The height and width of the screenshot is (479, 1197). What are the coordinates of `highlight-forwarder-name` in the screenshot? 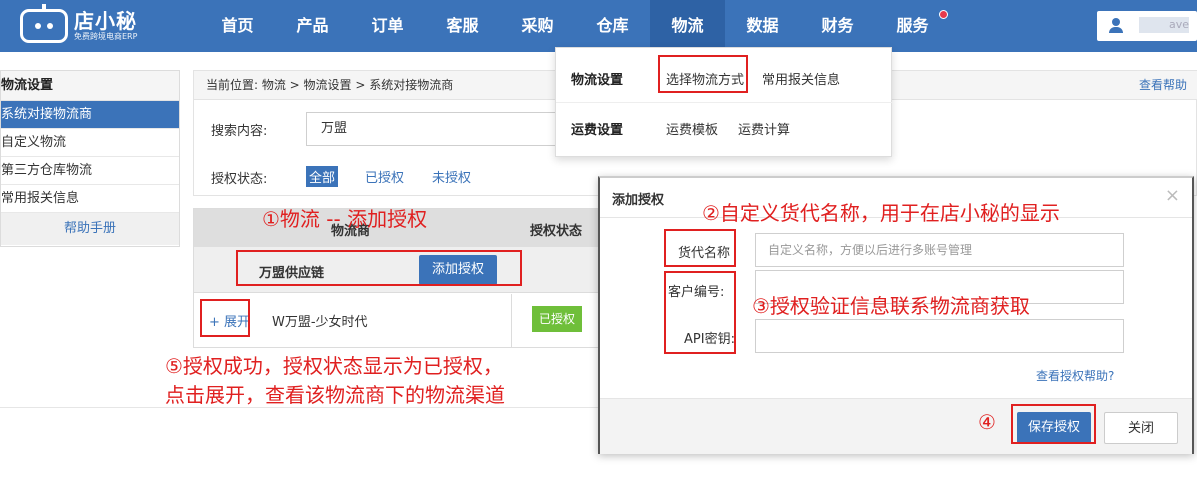 It's located at (700, 248).